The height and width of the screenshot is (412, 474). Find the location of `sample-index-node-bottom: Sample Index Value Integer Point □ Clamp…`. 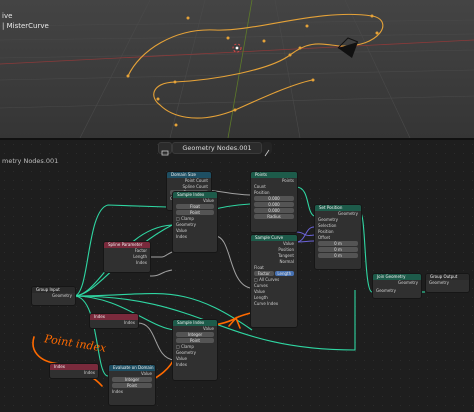

sample-index-node-bottom: Sample Index Value Integer Point □ Clamp… is located at coordinates (195, 350).